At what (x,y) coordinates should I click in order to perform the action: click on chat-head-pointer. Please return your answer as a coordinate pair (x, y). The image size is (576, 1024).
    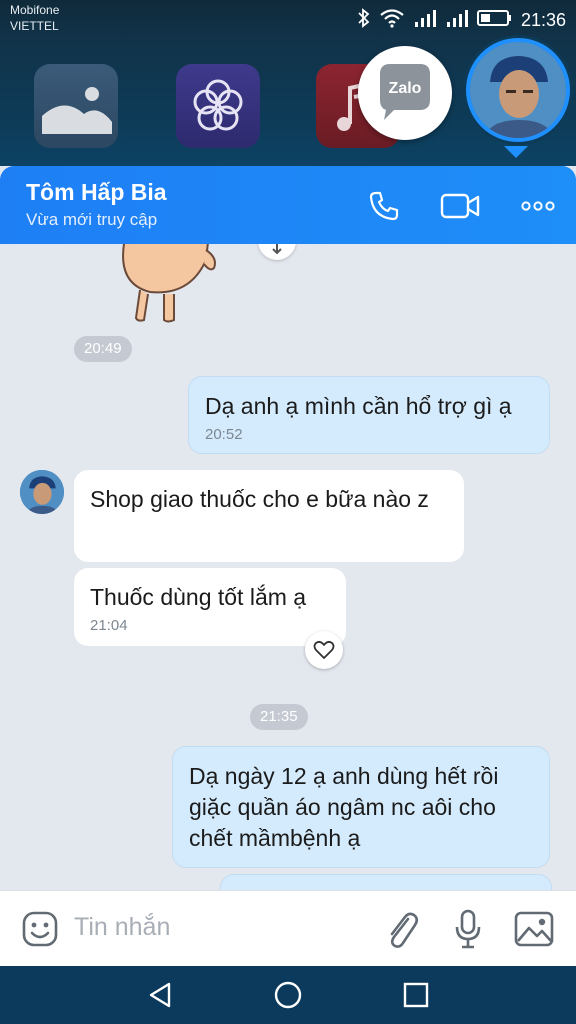
    Looking at the image, I should click on (516, 152).